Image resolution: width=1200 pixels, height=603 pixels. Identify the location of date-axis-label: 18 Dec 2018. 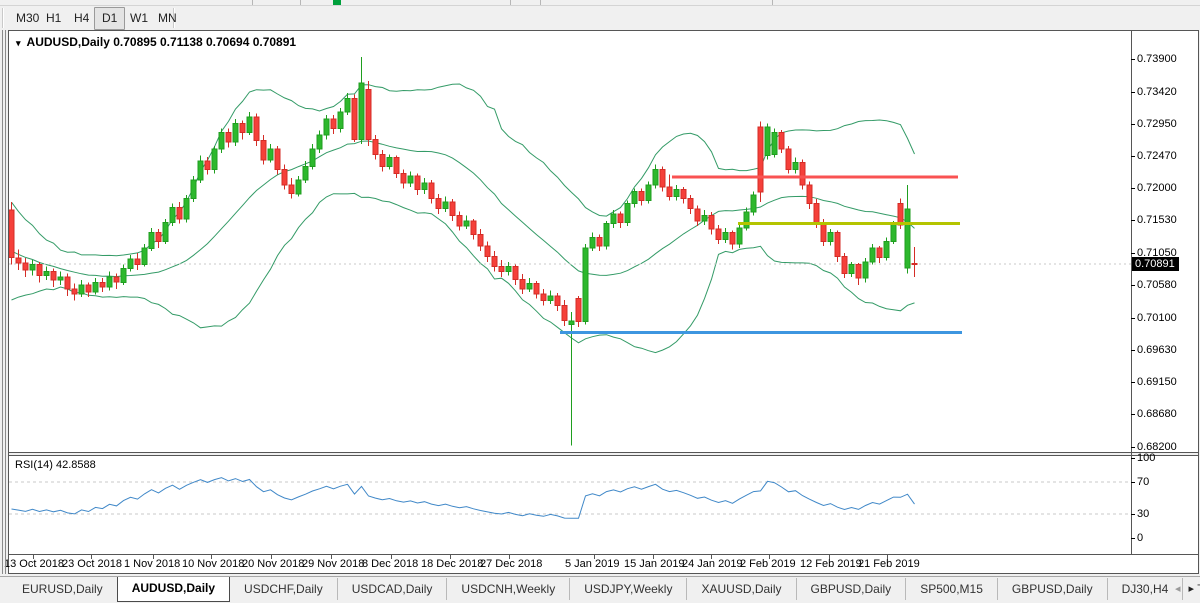
(452, 564).